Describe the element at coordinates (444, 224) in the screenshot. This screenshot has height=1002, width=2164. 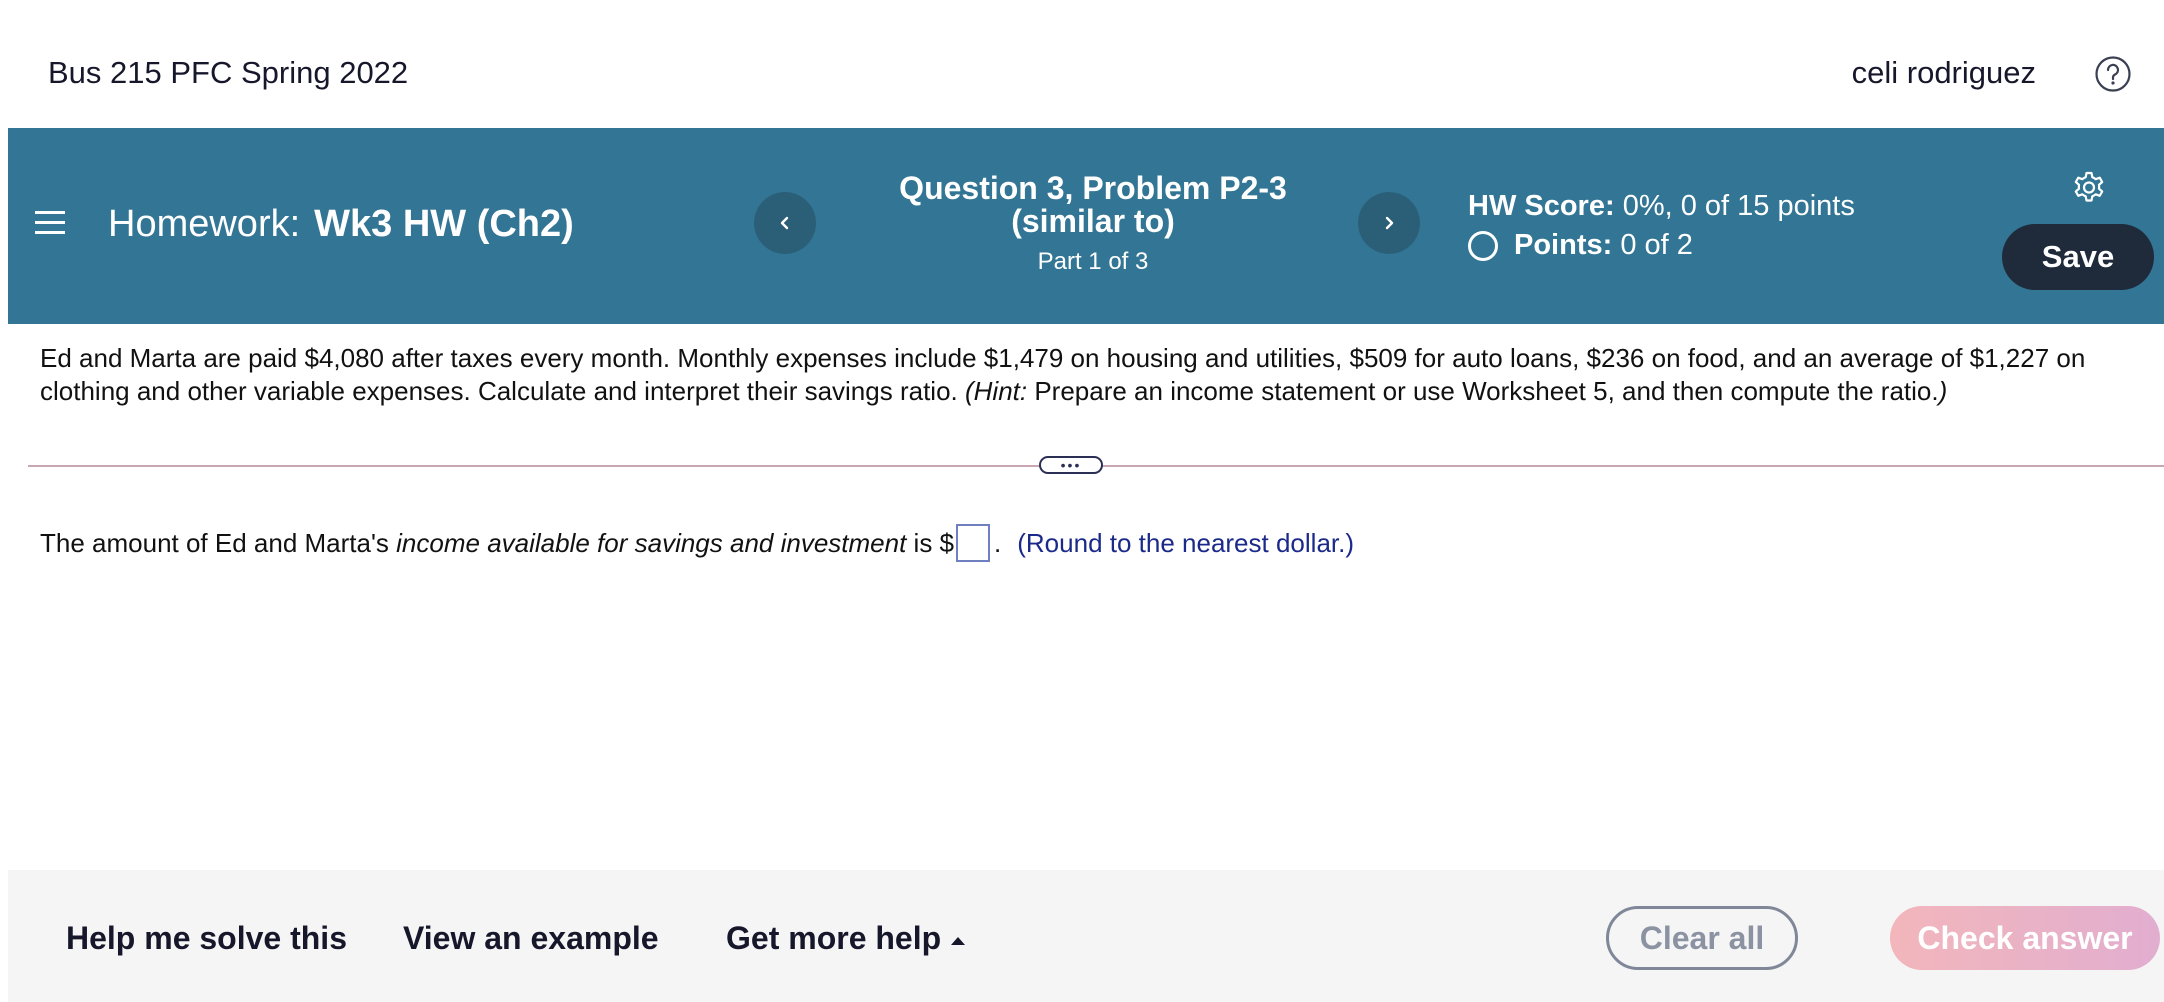
I see `homework-name: Wk3 HW (Ch2)` at that location.